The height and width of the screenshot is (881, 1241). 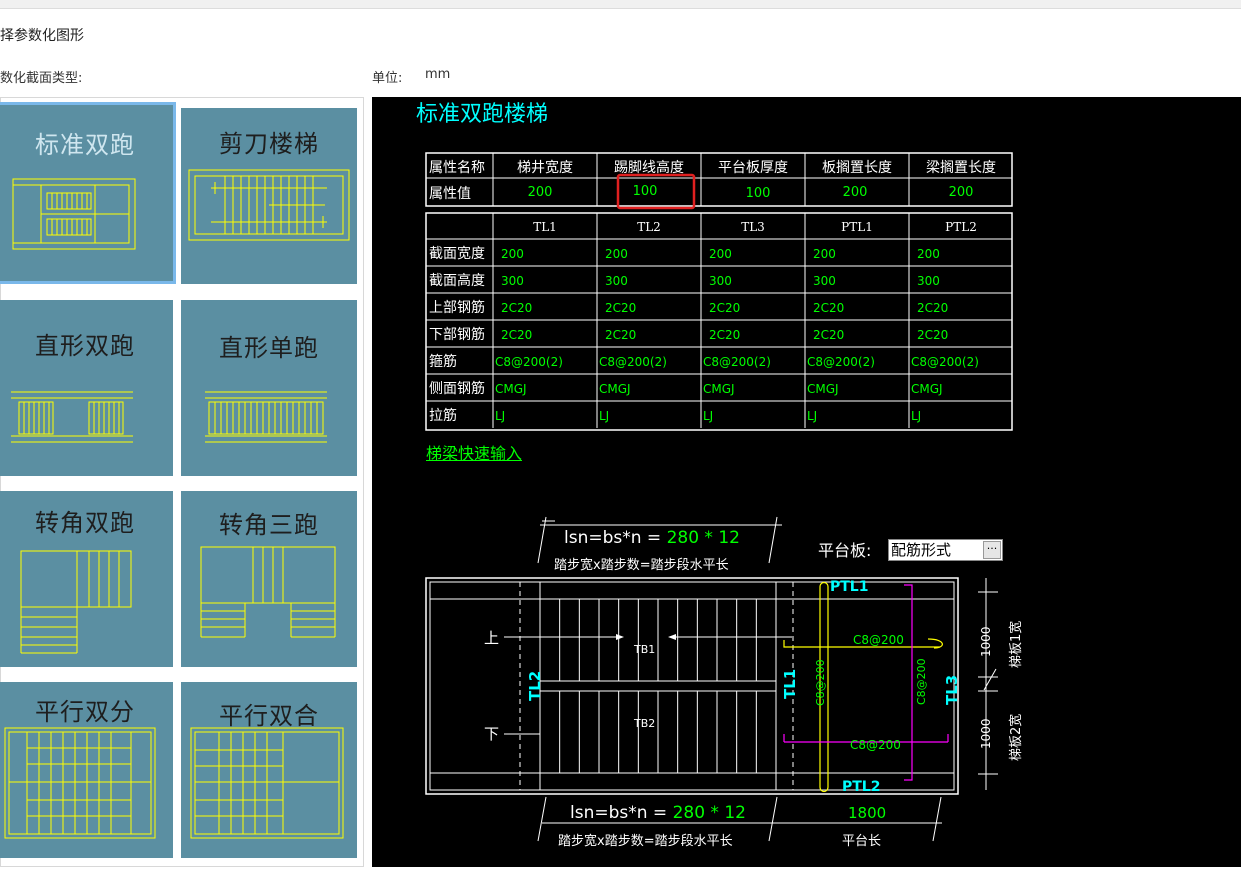 I want to click on params-header-value: 属性值, so click(x=450, y=194).